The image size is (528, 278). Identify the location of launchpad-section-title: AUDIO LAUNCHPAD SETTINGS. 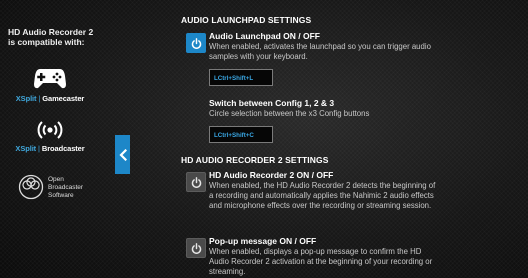
(246, 20).